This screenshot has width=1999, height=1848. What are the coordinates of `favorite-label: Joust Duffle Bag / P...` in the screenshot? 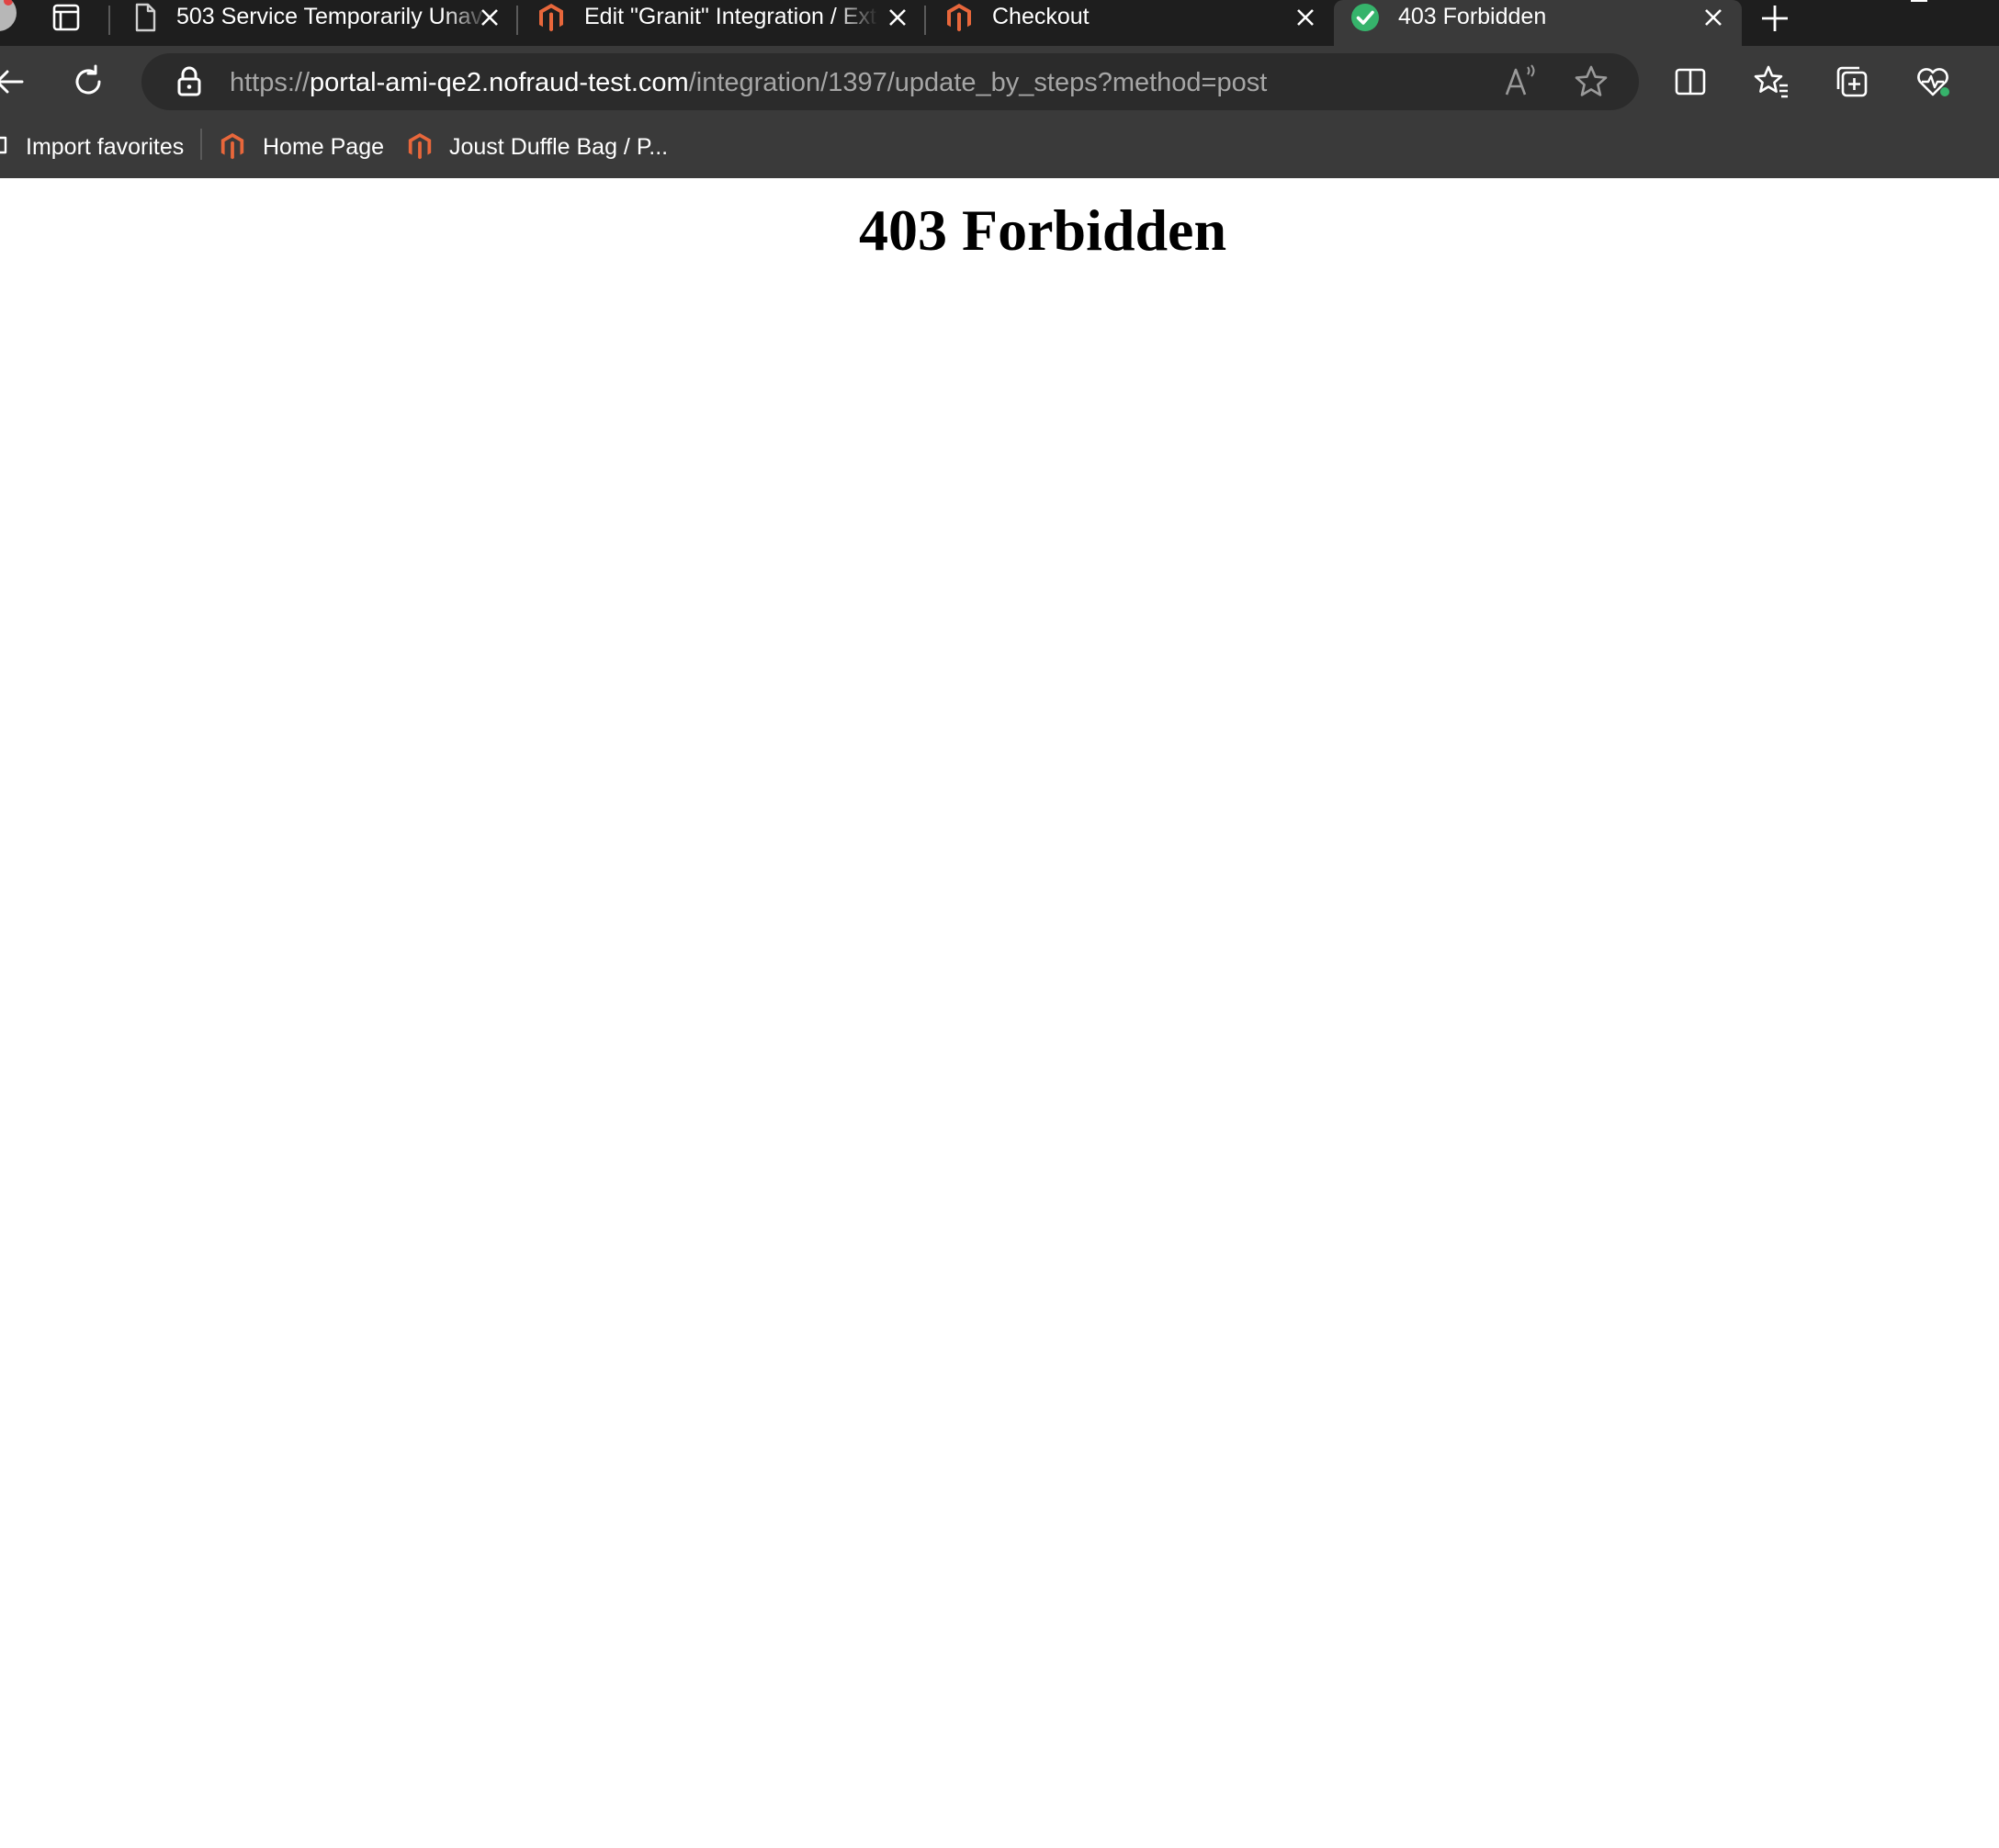 It's located at (559, 147).